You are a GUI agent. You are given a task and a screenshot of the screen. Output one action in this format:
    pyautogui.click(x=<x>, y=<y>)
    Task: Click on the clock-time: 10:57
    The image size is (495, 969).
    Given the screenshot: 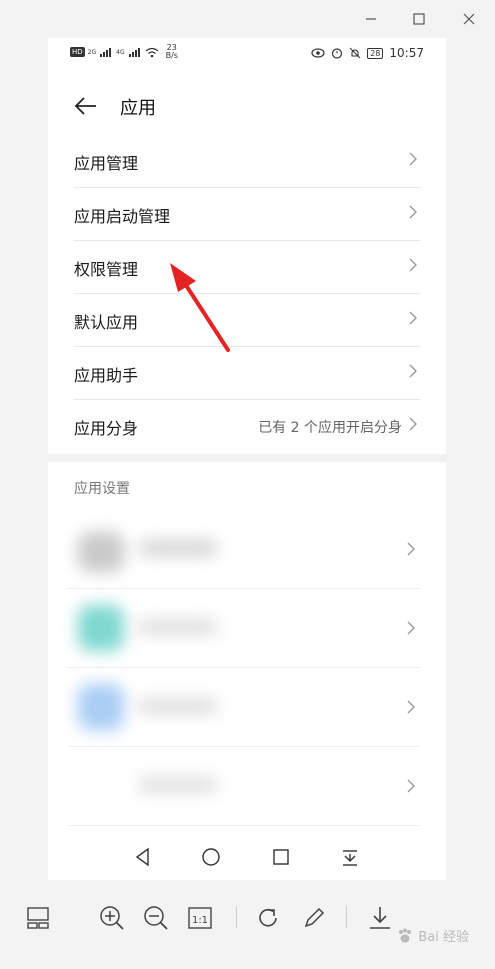 What is the action you would take?
    pyautogui.click(x=406, y=53)
    